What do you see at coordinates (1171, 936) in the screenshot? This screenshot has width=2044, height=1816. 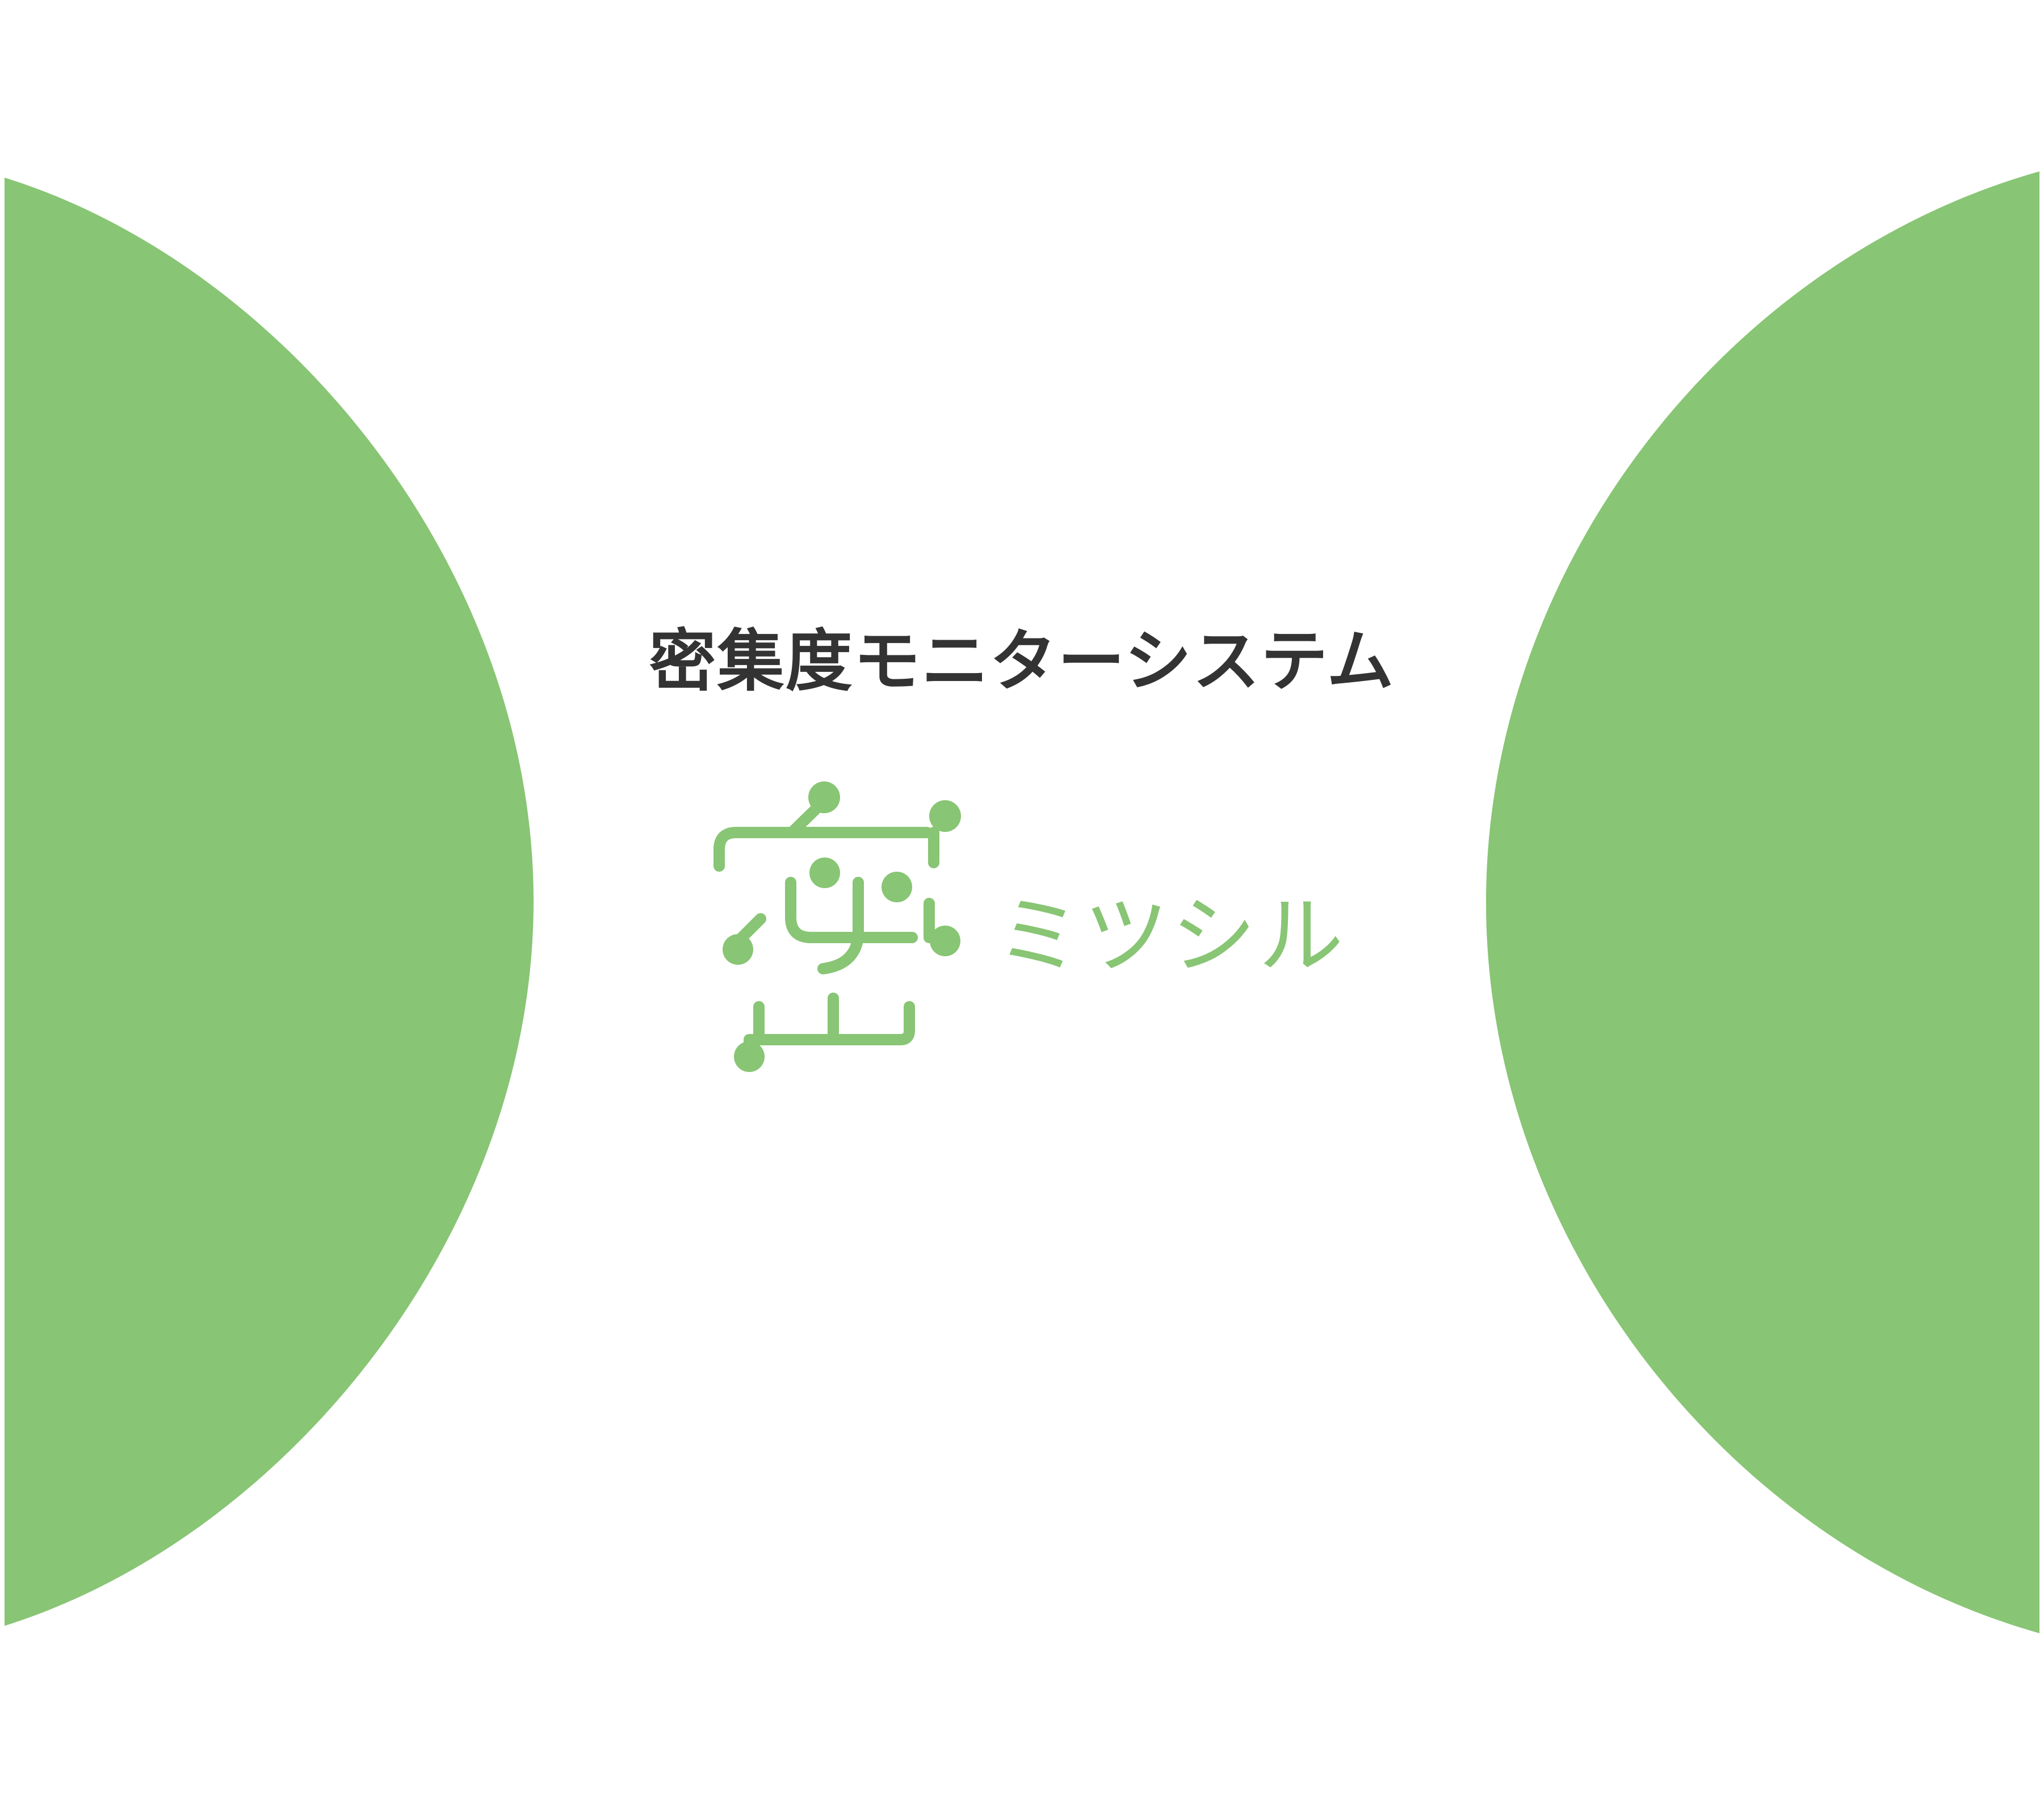 I see `brand-name: ミツシル` at bounding box center [1171, 936].